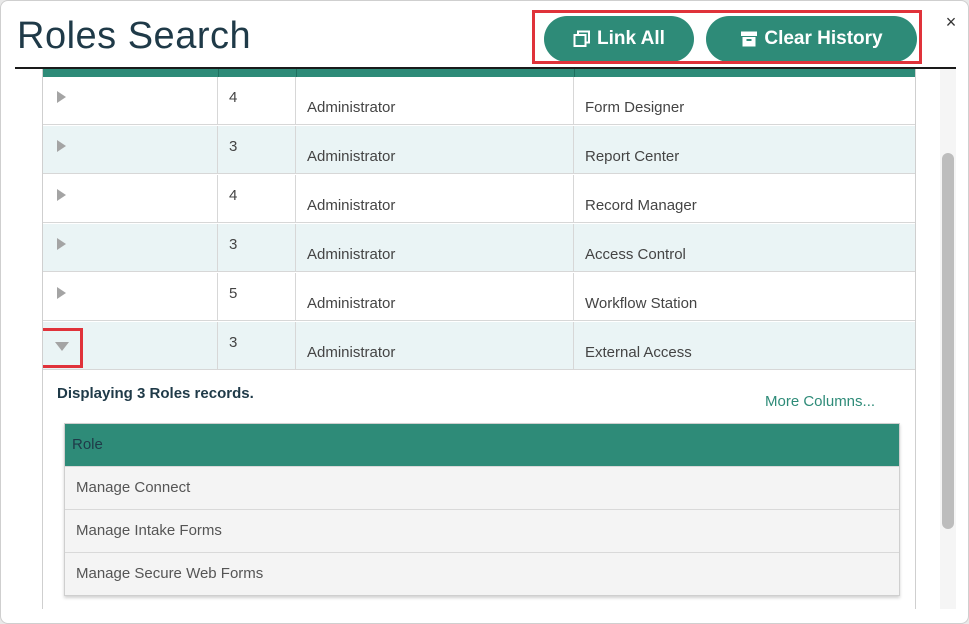 Image resolution: width=969 pixels, height=624 pixels. I want to click on name-cell: Access Control, so click(635, 254).